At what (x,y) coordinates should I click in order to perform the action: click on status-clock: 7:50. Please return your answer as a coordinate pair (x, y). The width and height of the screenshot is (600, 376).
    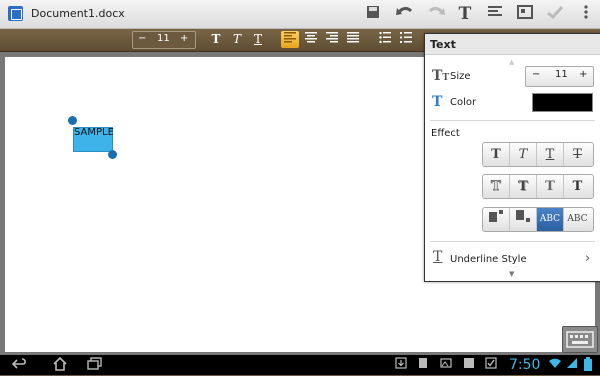
    Looking at the image, I should click on (525, 365).